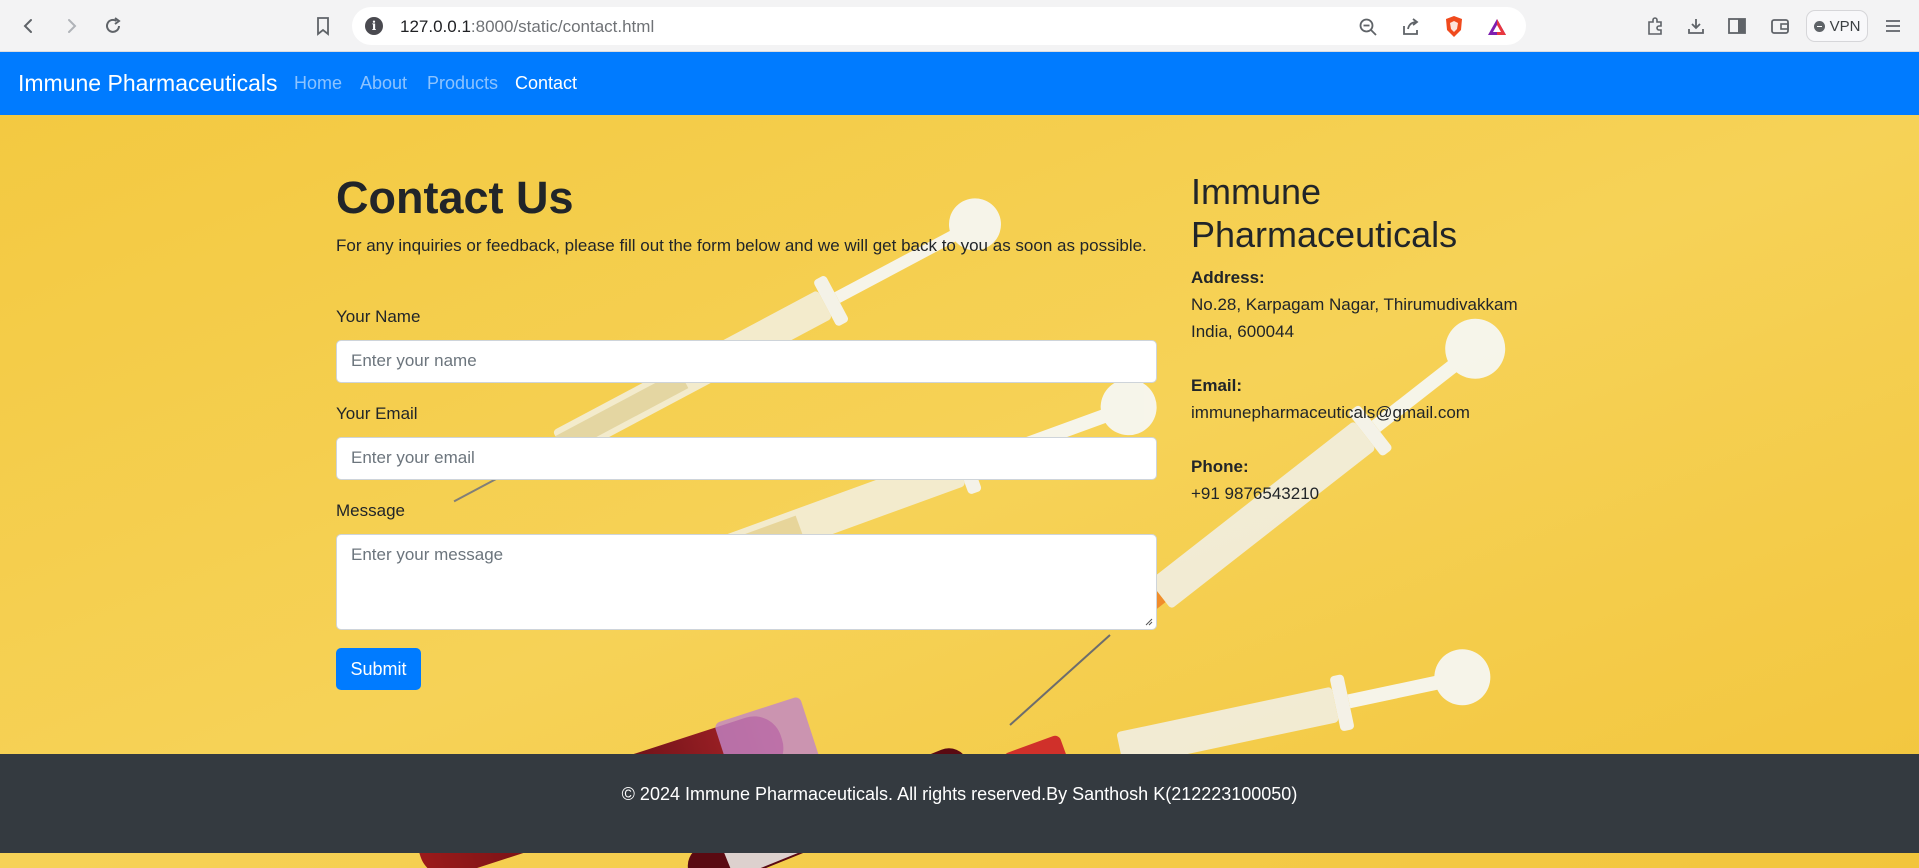 The image size is (1919, 868). Describe the element at coordinates (1893, 26) in the screenshot. I see `menu-icon` at that location.